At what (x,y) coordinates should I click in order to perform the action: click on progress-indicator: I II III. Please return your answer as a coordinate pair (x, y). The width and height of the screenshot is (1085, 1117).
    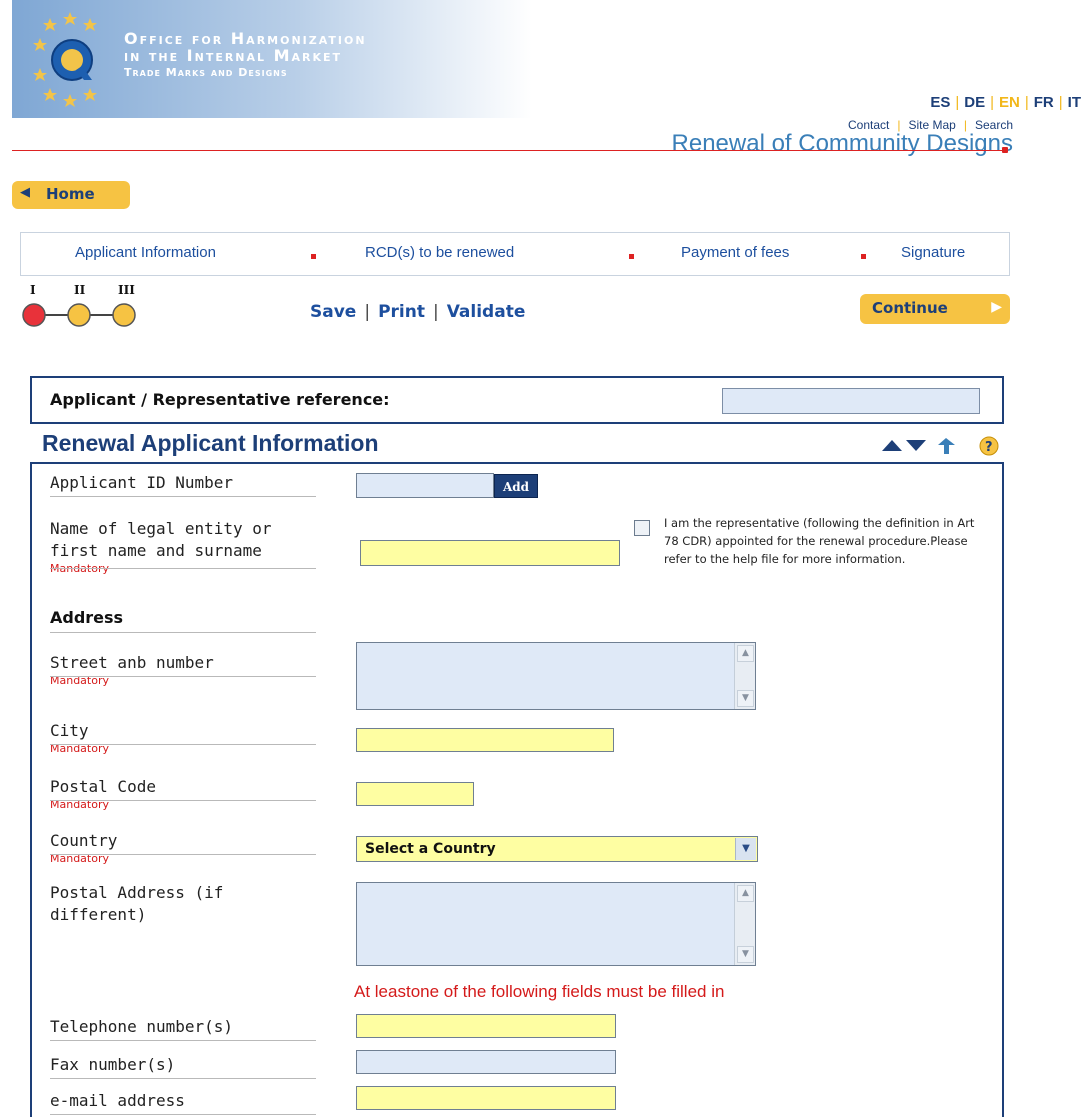
    Looking at the image, I should click on (85, 308).